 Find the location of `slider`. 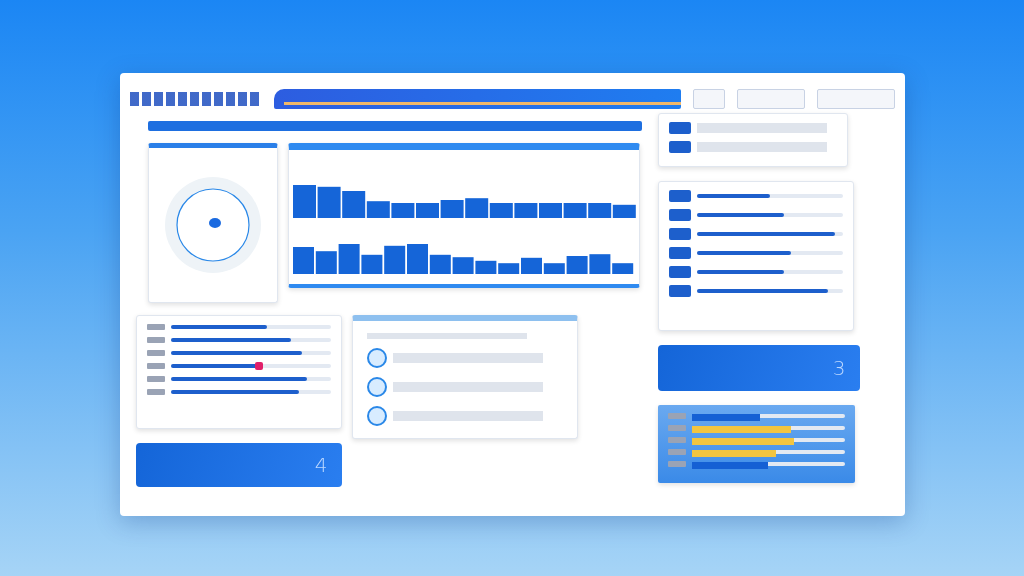

slider is located at coordinates (250, 366).